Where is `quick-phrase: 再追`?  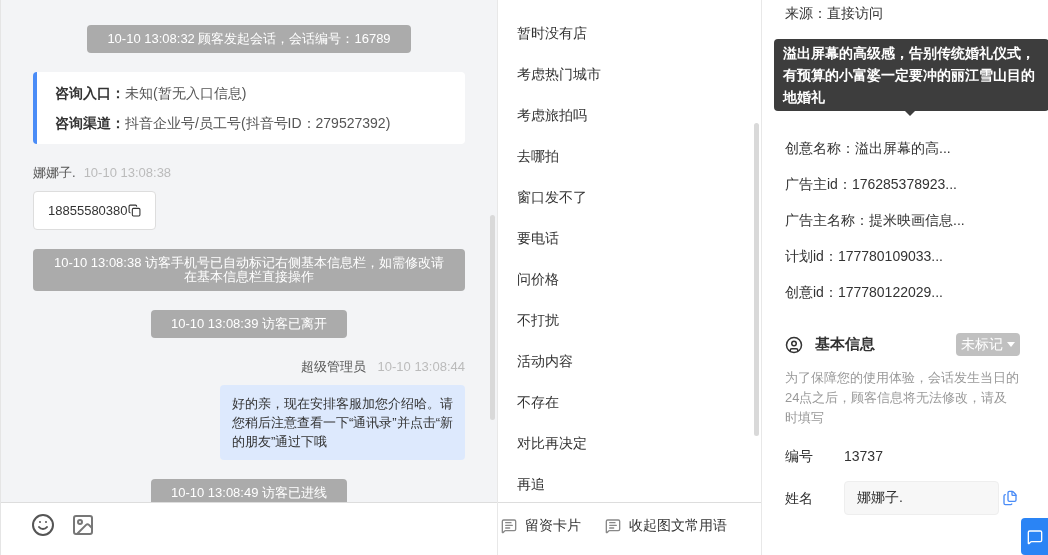
quick-phrase: 再追 is located at coordinates (531, 484).